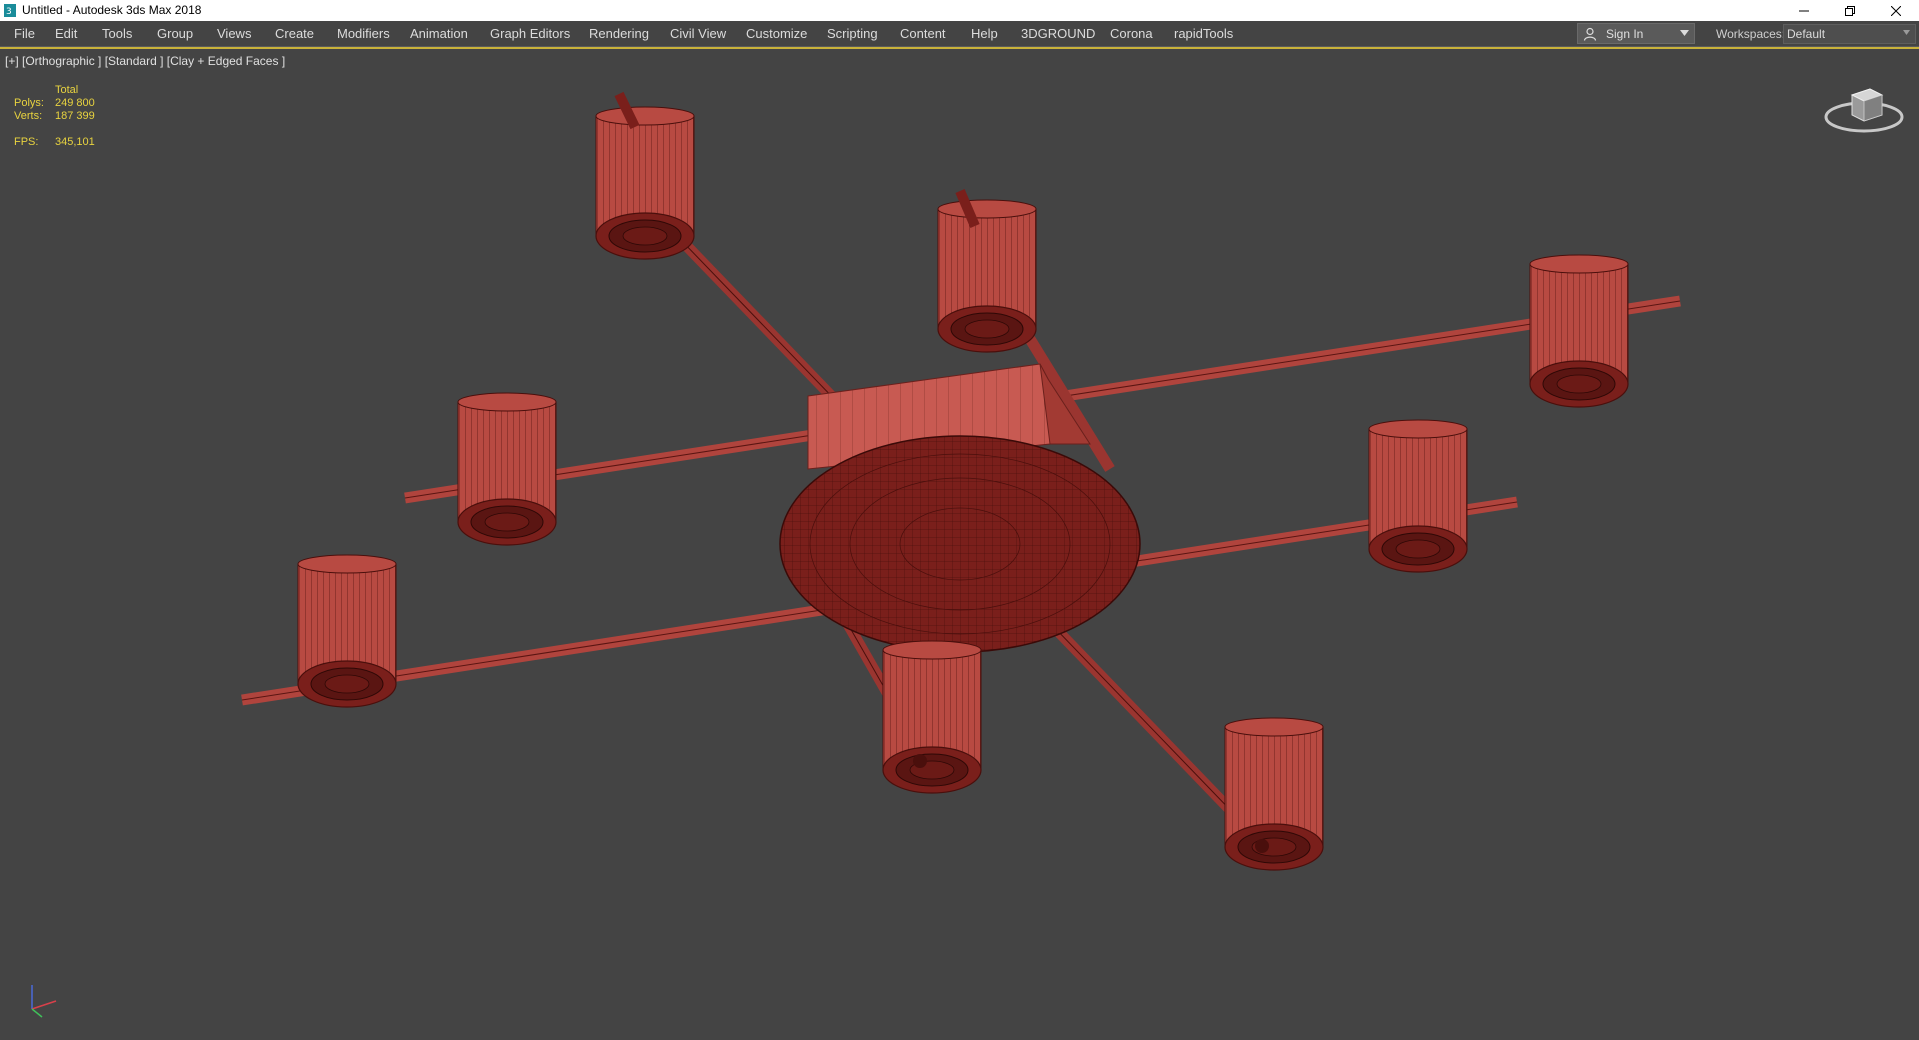 Image resolution: width=1919 pixels, height=1040 pixels. What do you see at coordinates (1751, 34) in the screenshot?
I see `workspaces-label: Workspaces:` at bounding box center [1751, 34].